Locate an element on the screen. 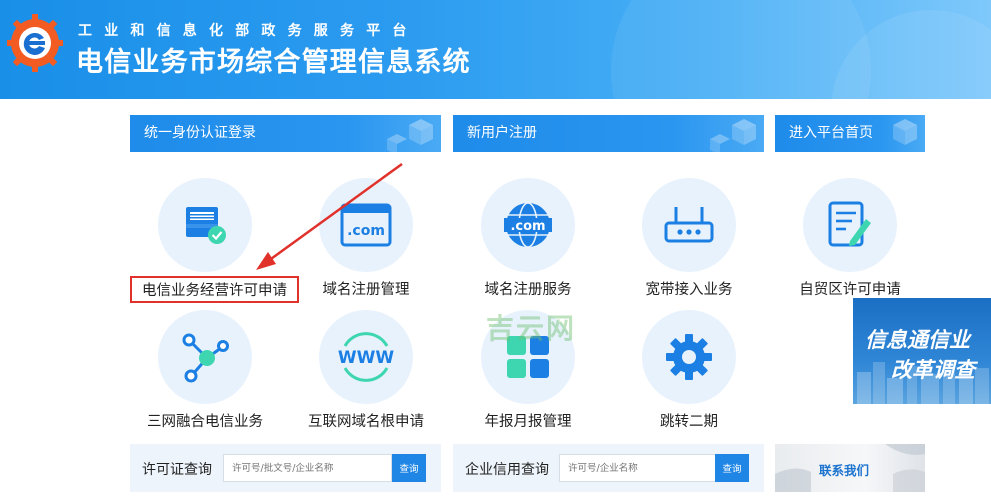 The height and width of the screenshot is (500, 991). document-edit-icon is located at coordinates (849, 224).